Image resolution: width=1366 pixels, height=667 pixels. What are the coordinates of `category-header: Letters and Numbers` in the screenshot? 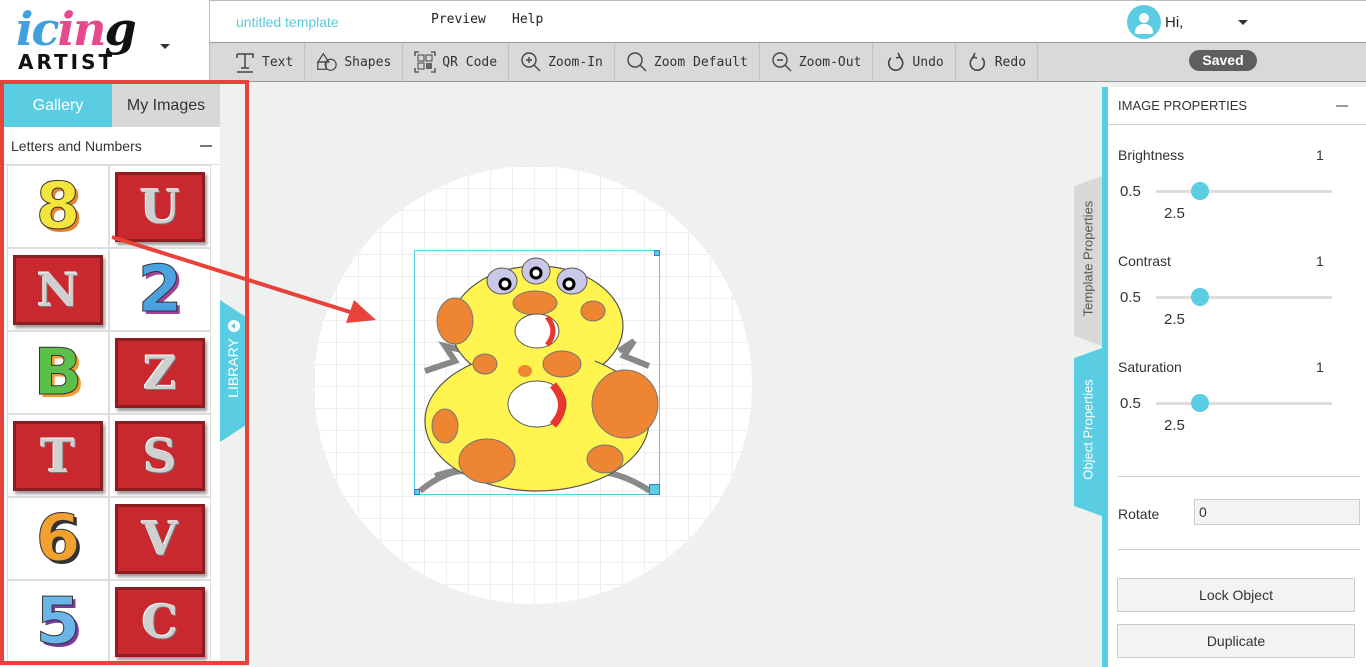 It's located at (112, 146).